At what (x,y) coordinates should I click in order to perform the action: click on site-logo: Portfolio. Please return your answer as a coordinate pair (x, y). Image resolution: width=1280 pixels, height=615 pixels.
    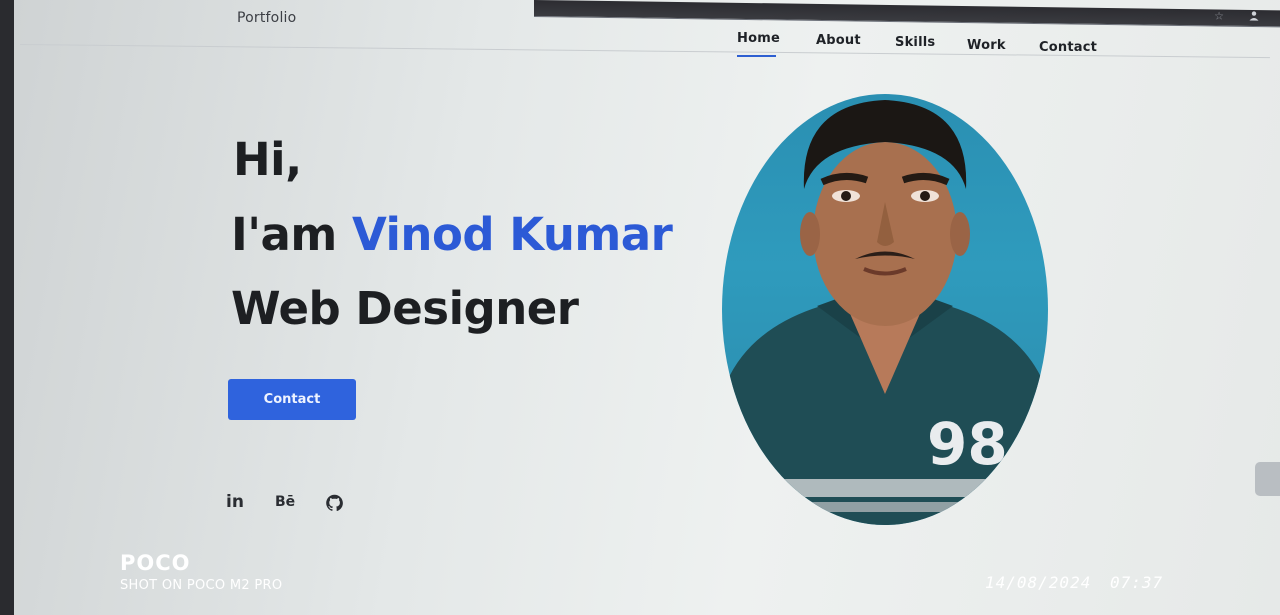
    Looking at the image, I should click on (266, 18).